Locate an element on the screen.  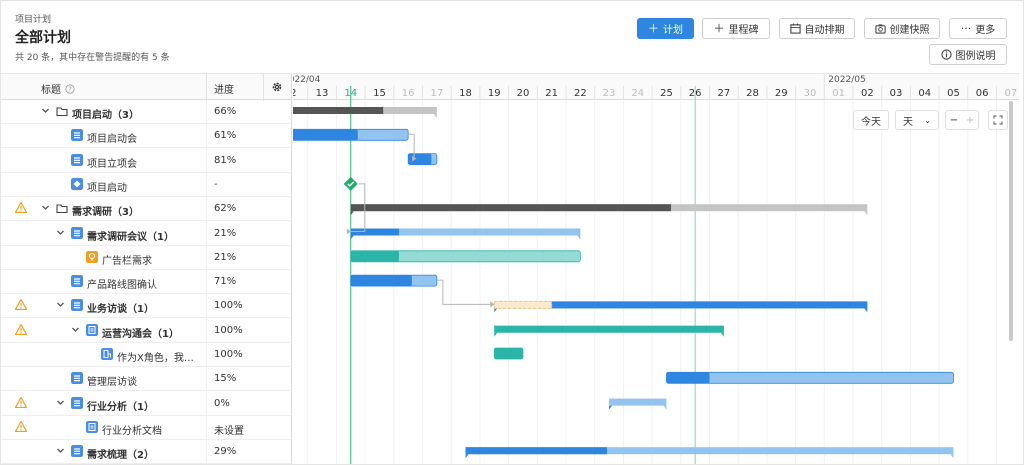
zoom-in-icon: + is located at coordinates (970, 120).